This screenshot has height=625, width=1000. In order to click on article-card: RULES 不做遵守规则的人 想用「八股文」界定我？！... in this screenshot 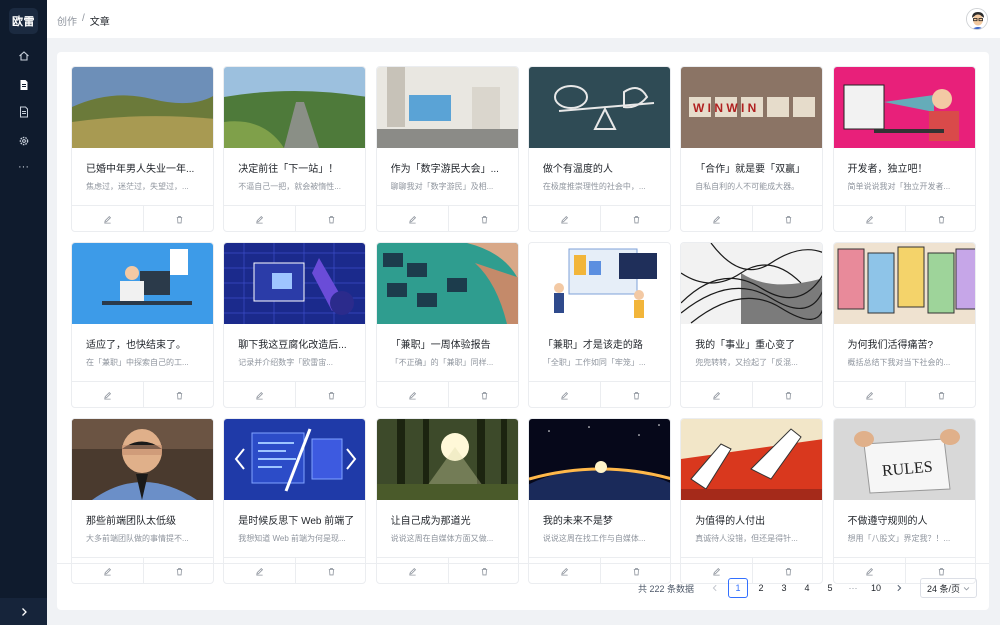, I will do `click(904, 501)`.